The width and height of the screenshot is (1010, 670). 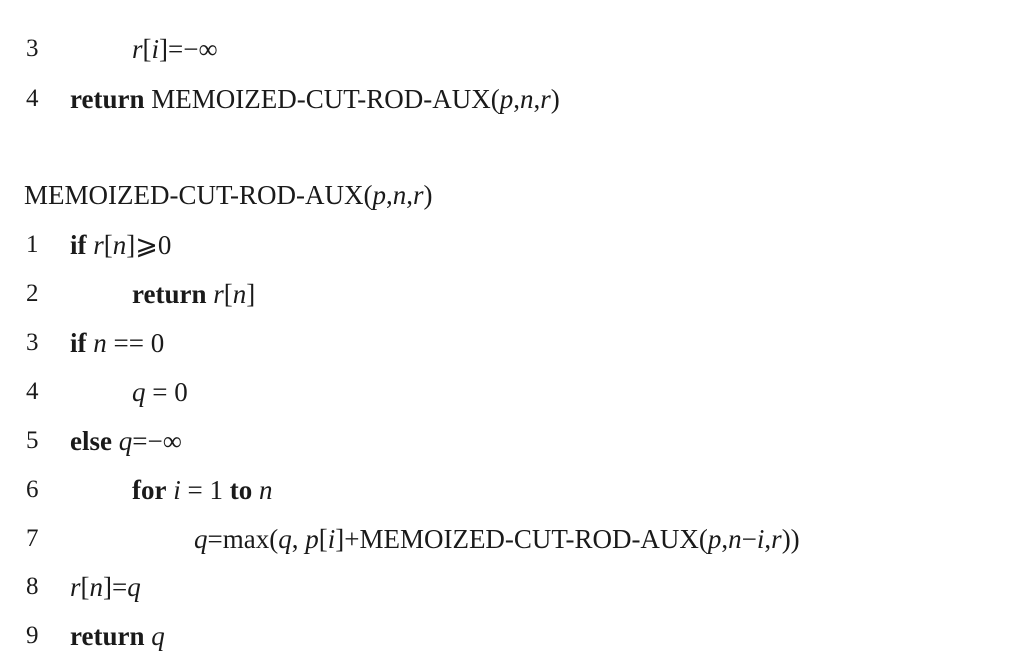 What do you see at coordinates (251, 294) in the screenshot?
I see `code-fragment: ]` at bounding box center [251, 294].